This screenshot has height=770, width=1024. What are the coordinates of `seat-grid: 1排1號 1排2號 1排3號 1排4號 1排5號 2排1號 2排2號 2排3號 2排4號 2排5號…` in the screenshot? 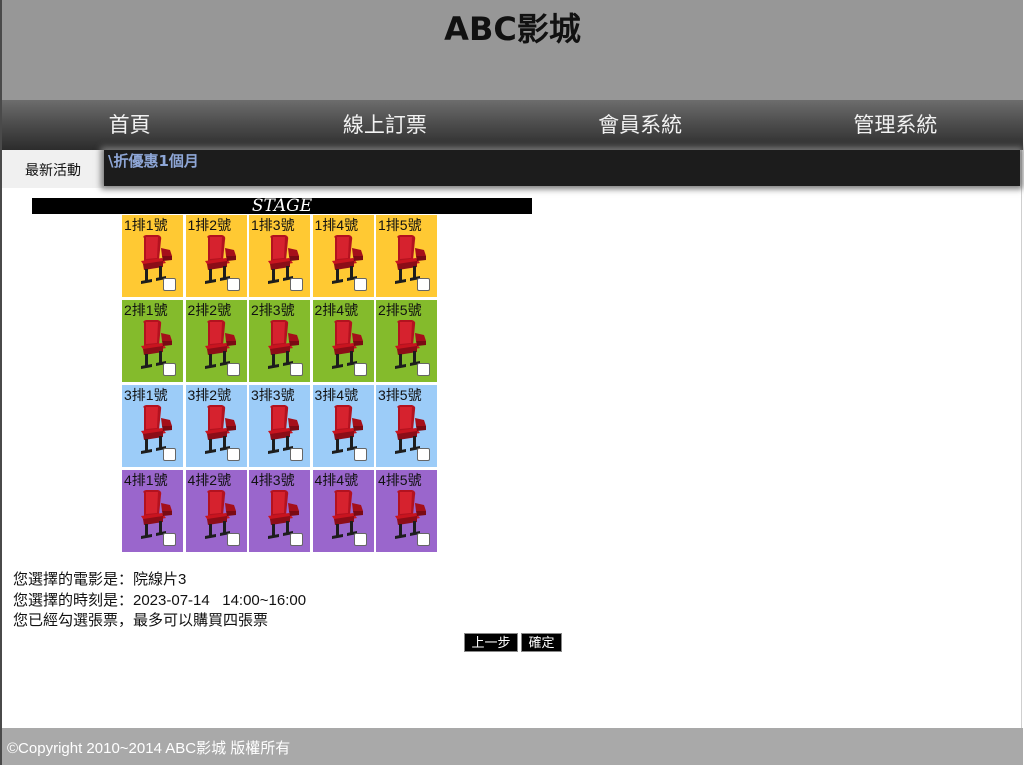 It's located at (279, 383).